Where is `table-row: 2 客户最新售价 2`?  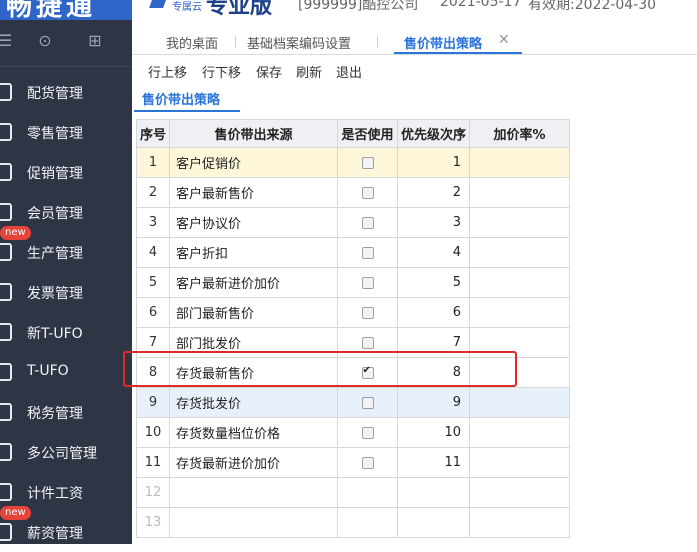 table-row: 2 客户最新售价 2 is located at coordinates (353, 192).